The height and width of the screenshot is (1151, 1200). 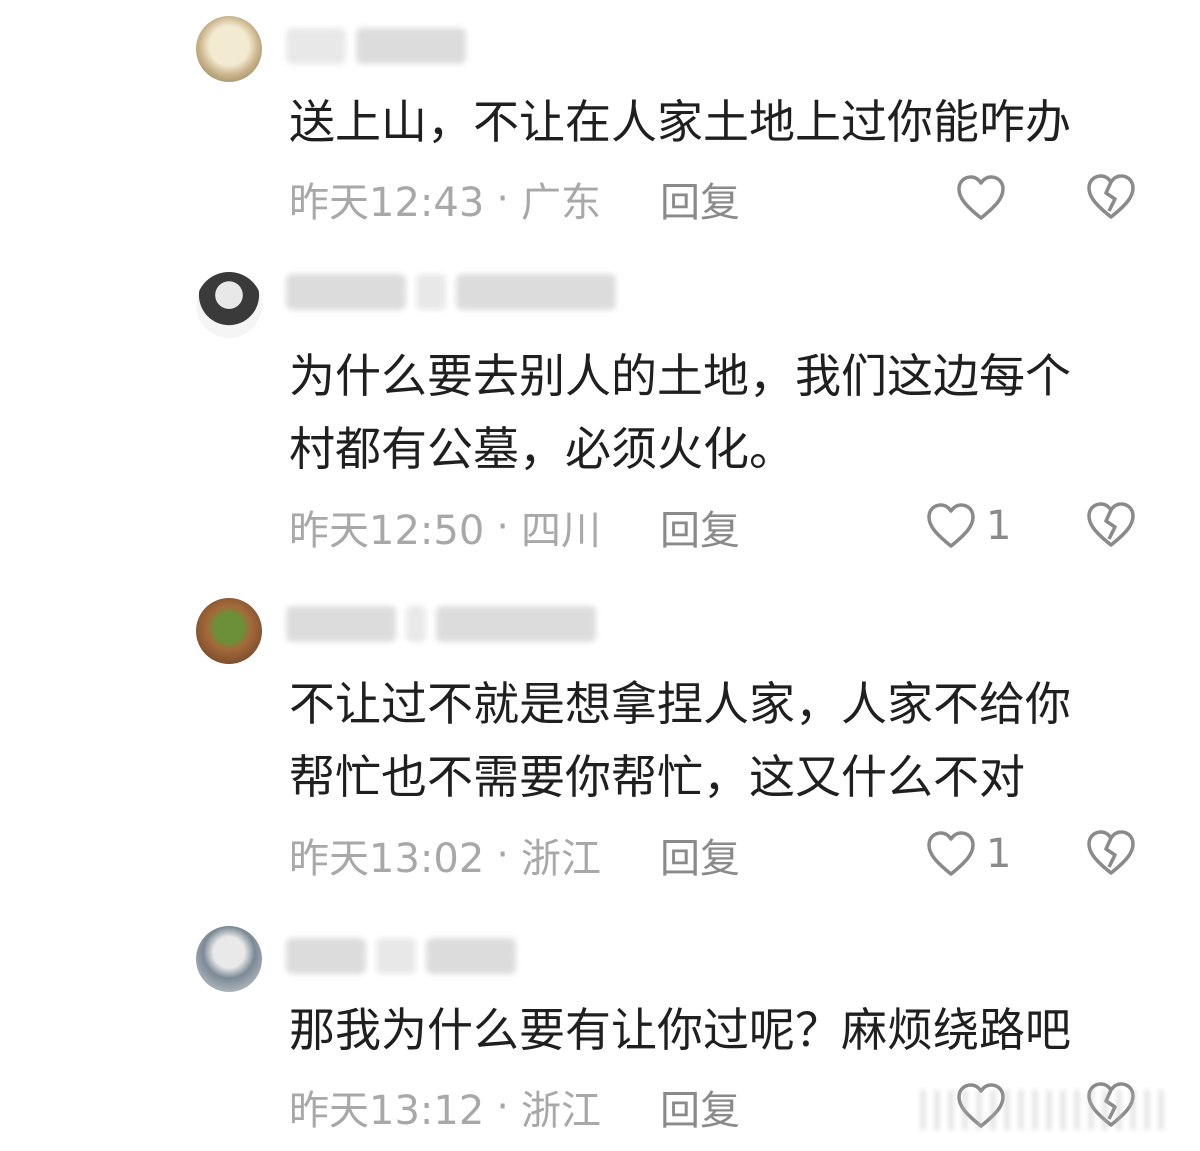 What do you see at coordinates (387, 203) in the screenshot?
I see `comment-time: 昨天12:43` at bounding box center [387, 203].